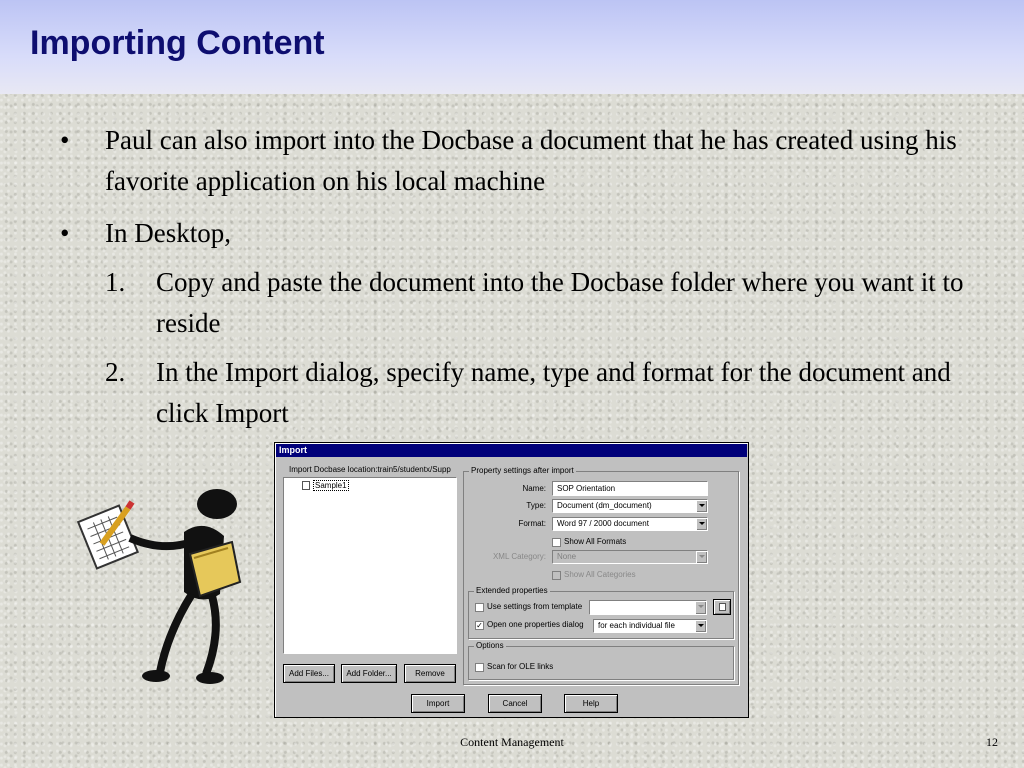  What do you see at coordinates (512, 742) in the screenshot?
I see `footer-text: Content Management` at bounding box center [512, 742].